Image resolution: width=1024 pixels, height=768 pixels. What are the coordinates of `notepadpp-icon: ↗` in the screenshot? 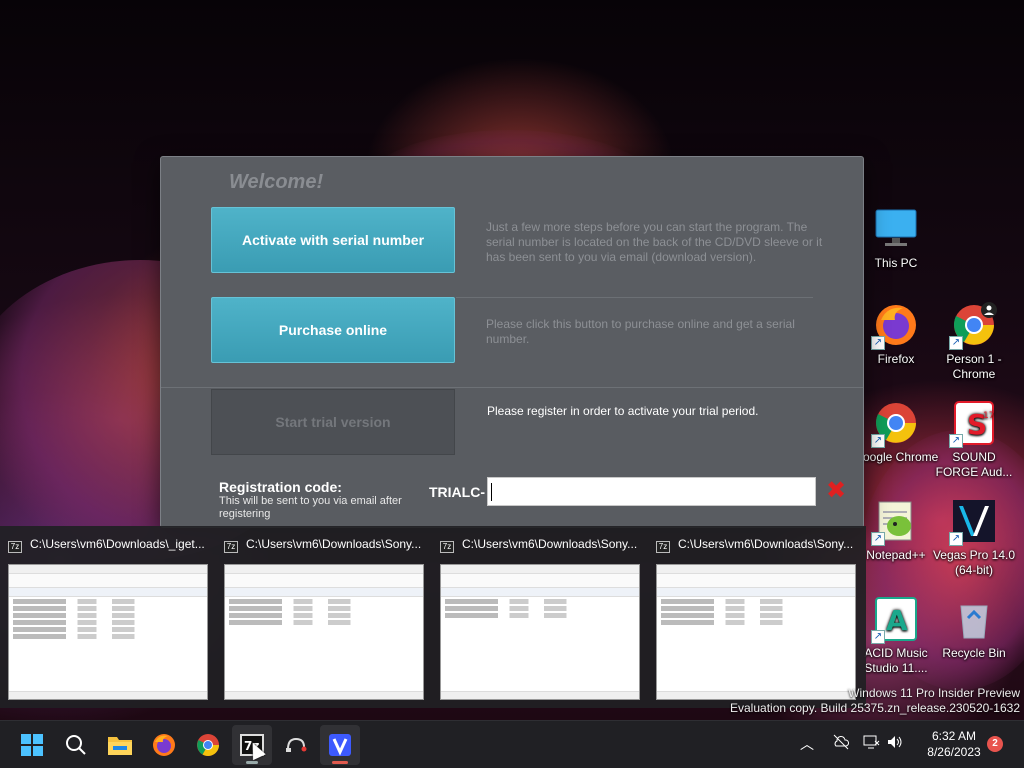 It's located at (895, 522).